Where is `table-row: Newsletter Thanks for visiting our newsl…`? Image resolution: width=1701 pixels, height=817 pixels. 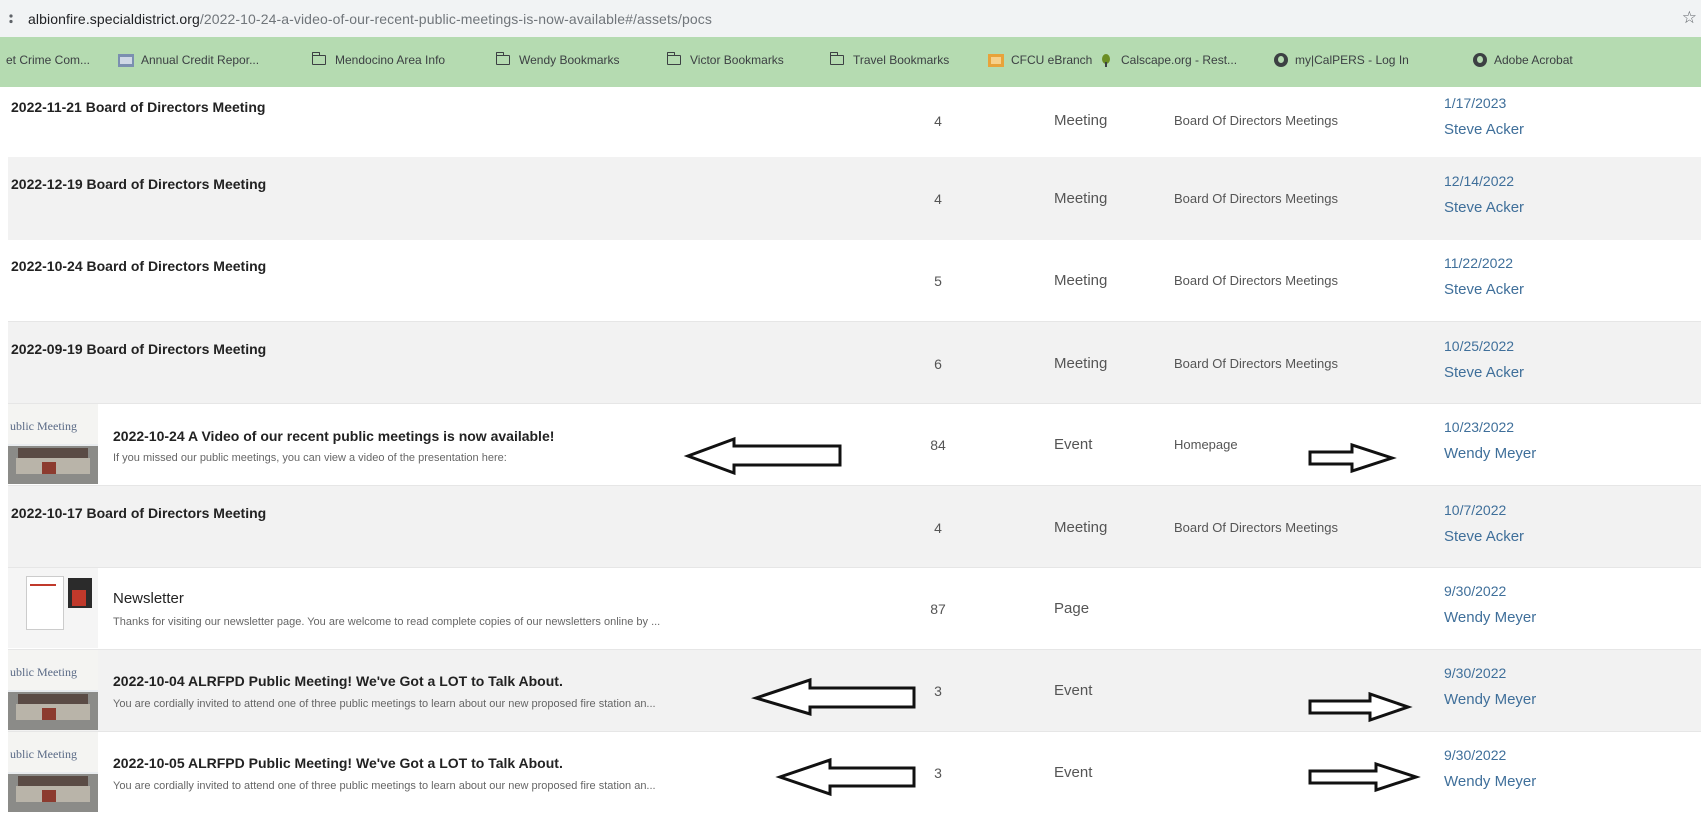 table-row: Newsletter Thanks for visiting our newsl… is located at coordinates (854, 609).